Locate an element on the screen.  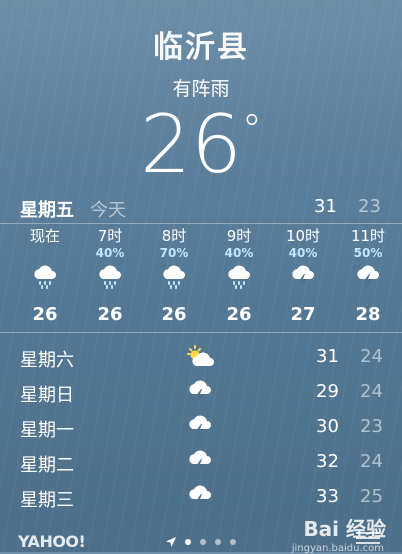
day-high: 30 is located at coordinates (327, 426).